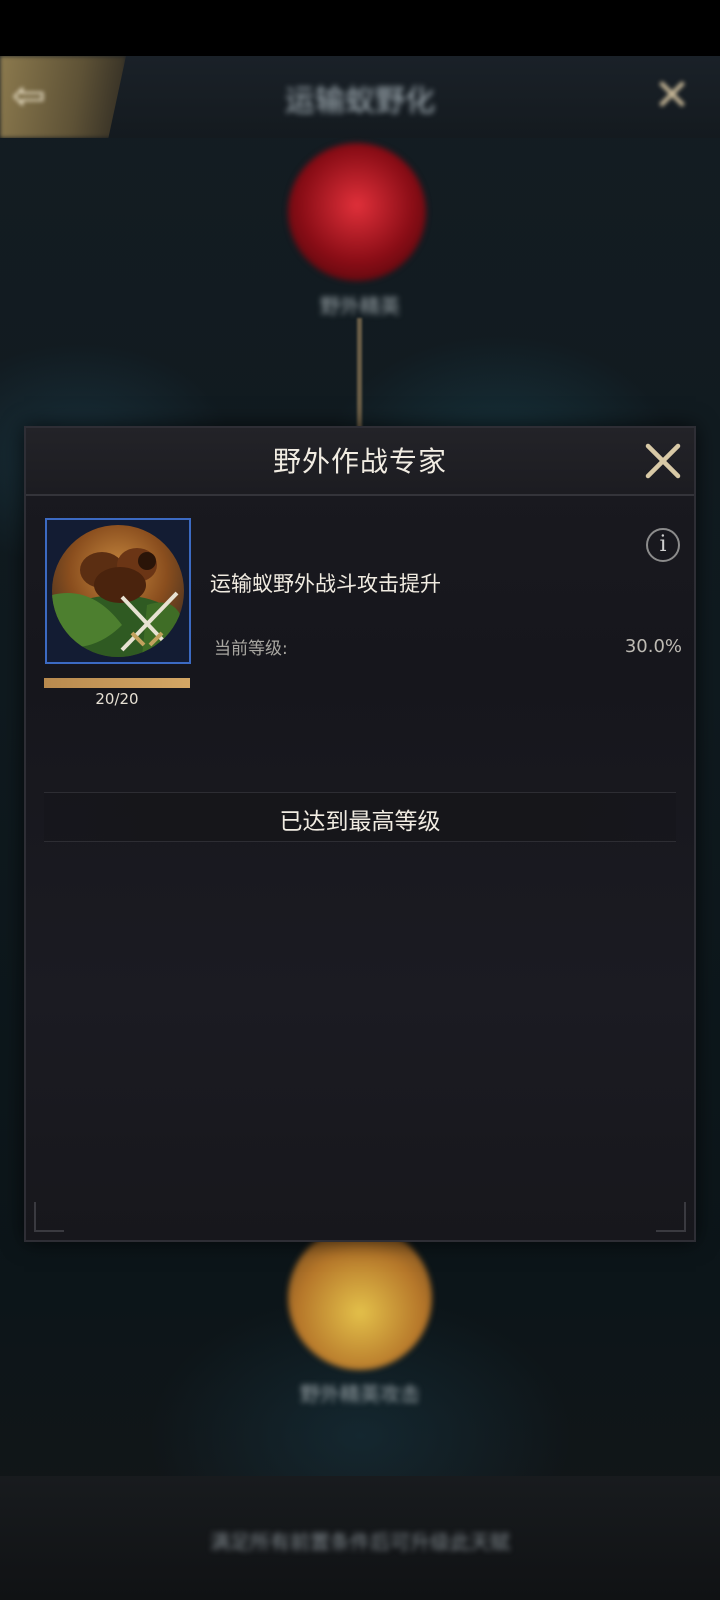  Describe the element at coordinates (653, 646) in the screenshot. I see `current-level-value: 30.0%` at that location.